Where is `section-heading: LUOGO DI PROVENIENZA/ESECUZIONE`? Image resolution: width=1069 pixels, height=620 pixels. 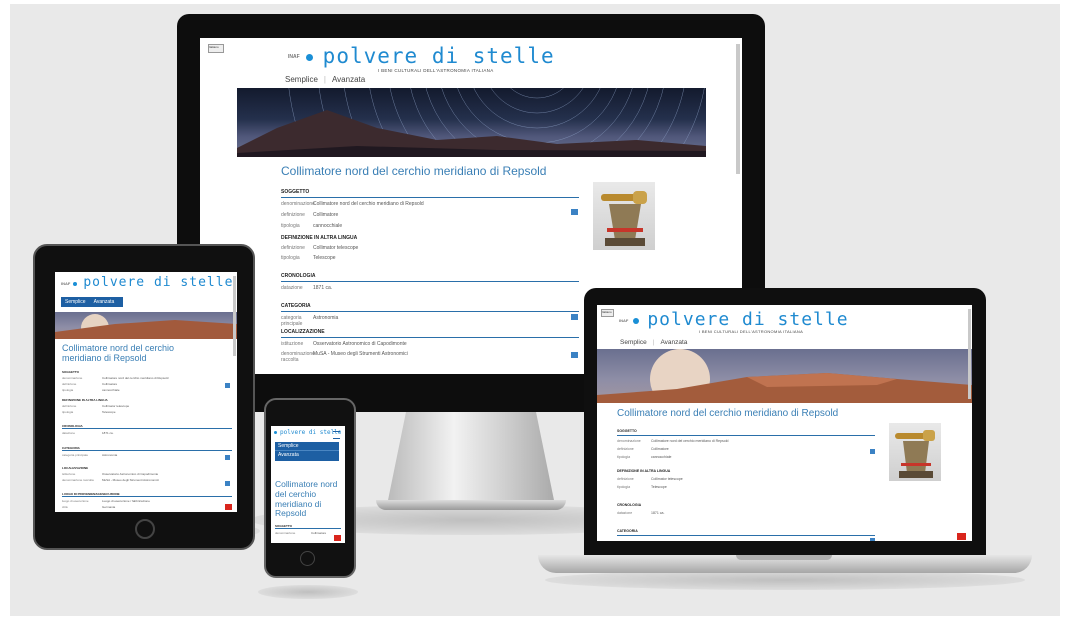 section-heading: LUOGO DI PROVENIENZA/ESECUZIONE is located at coordinates (147, 494).